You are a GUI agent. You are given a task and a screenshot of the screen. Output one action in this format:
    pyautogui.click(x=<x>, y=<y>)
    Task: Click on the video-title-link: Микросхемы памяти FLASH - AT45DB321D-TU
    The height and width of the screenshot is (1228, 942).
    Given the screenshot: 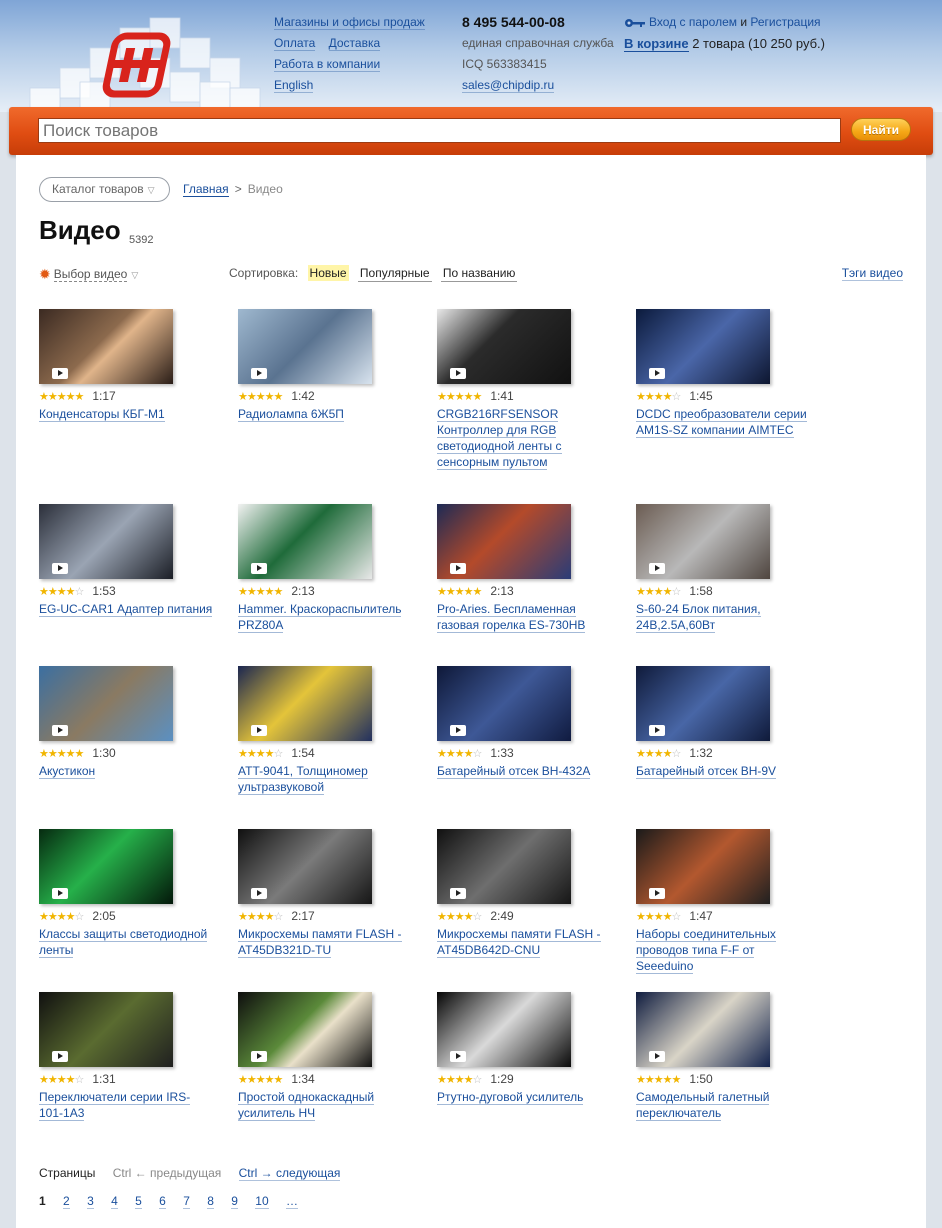 What is the action you would take?
    pyautogui.click(x=325, y=942)
    